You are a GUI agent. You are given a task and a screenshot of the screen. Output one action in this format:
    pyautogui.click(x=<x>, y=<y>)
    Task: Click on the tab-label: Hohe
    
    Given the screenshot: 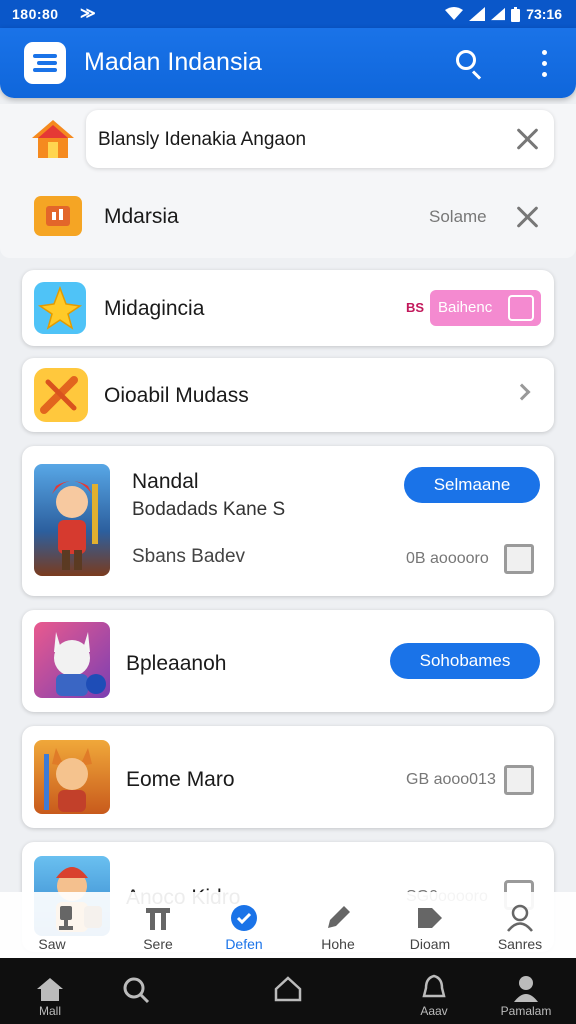 What is the action you would take?
    pyautogui.click(x=338, y=944)
    